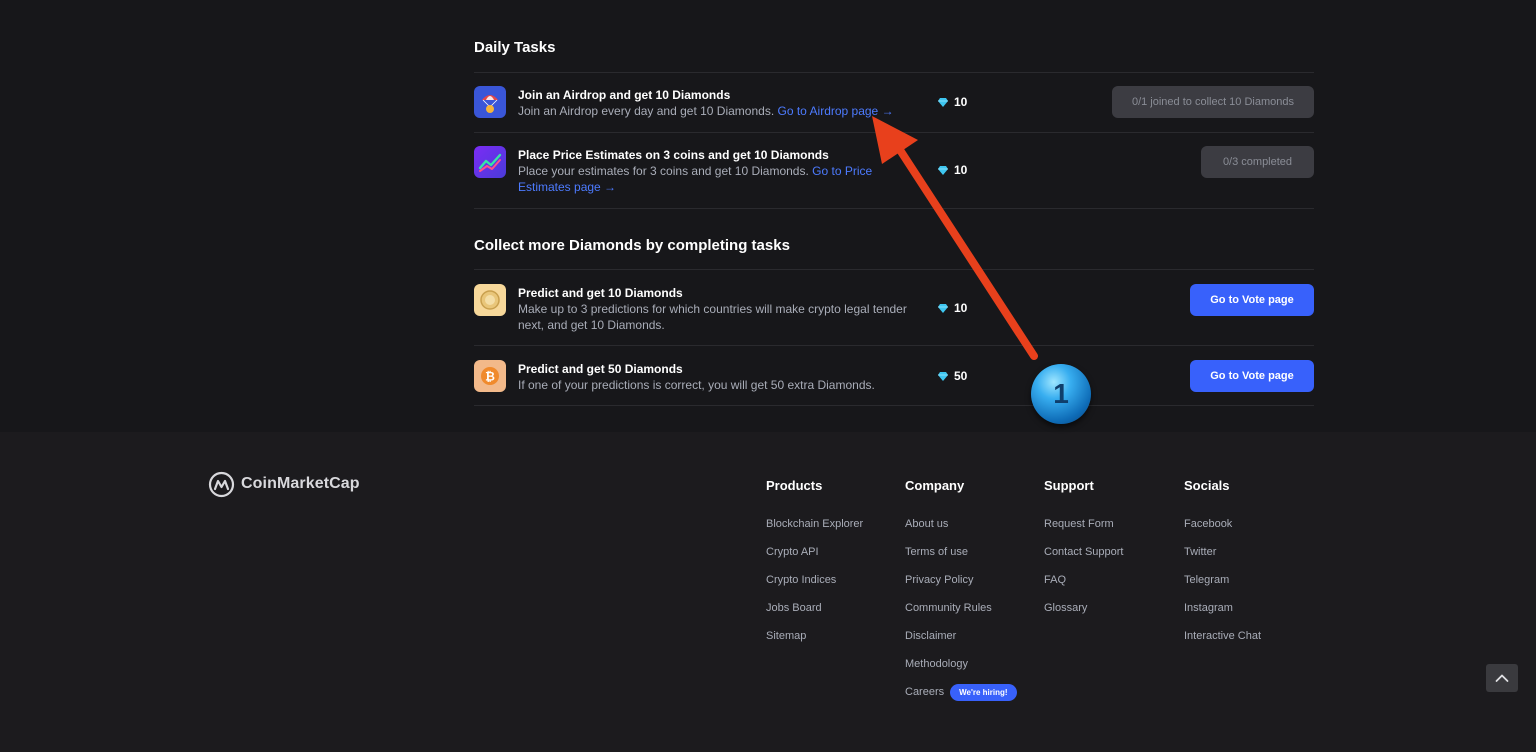  Describe the element at coordinates (1222, 524) in the screenshot. I see `footer-link: Facebook` at that location.